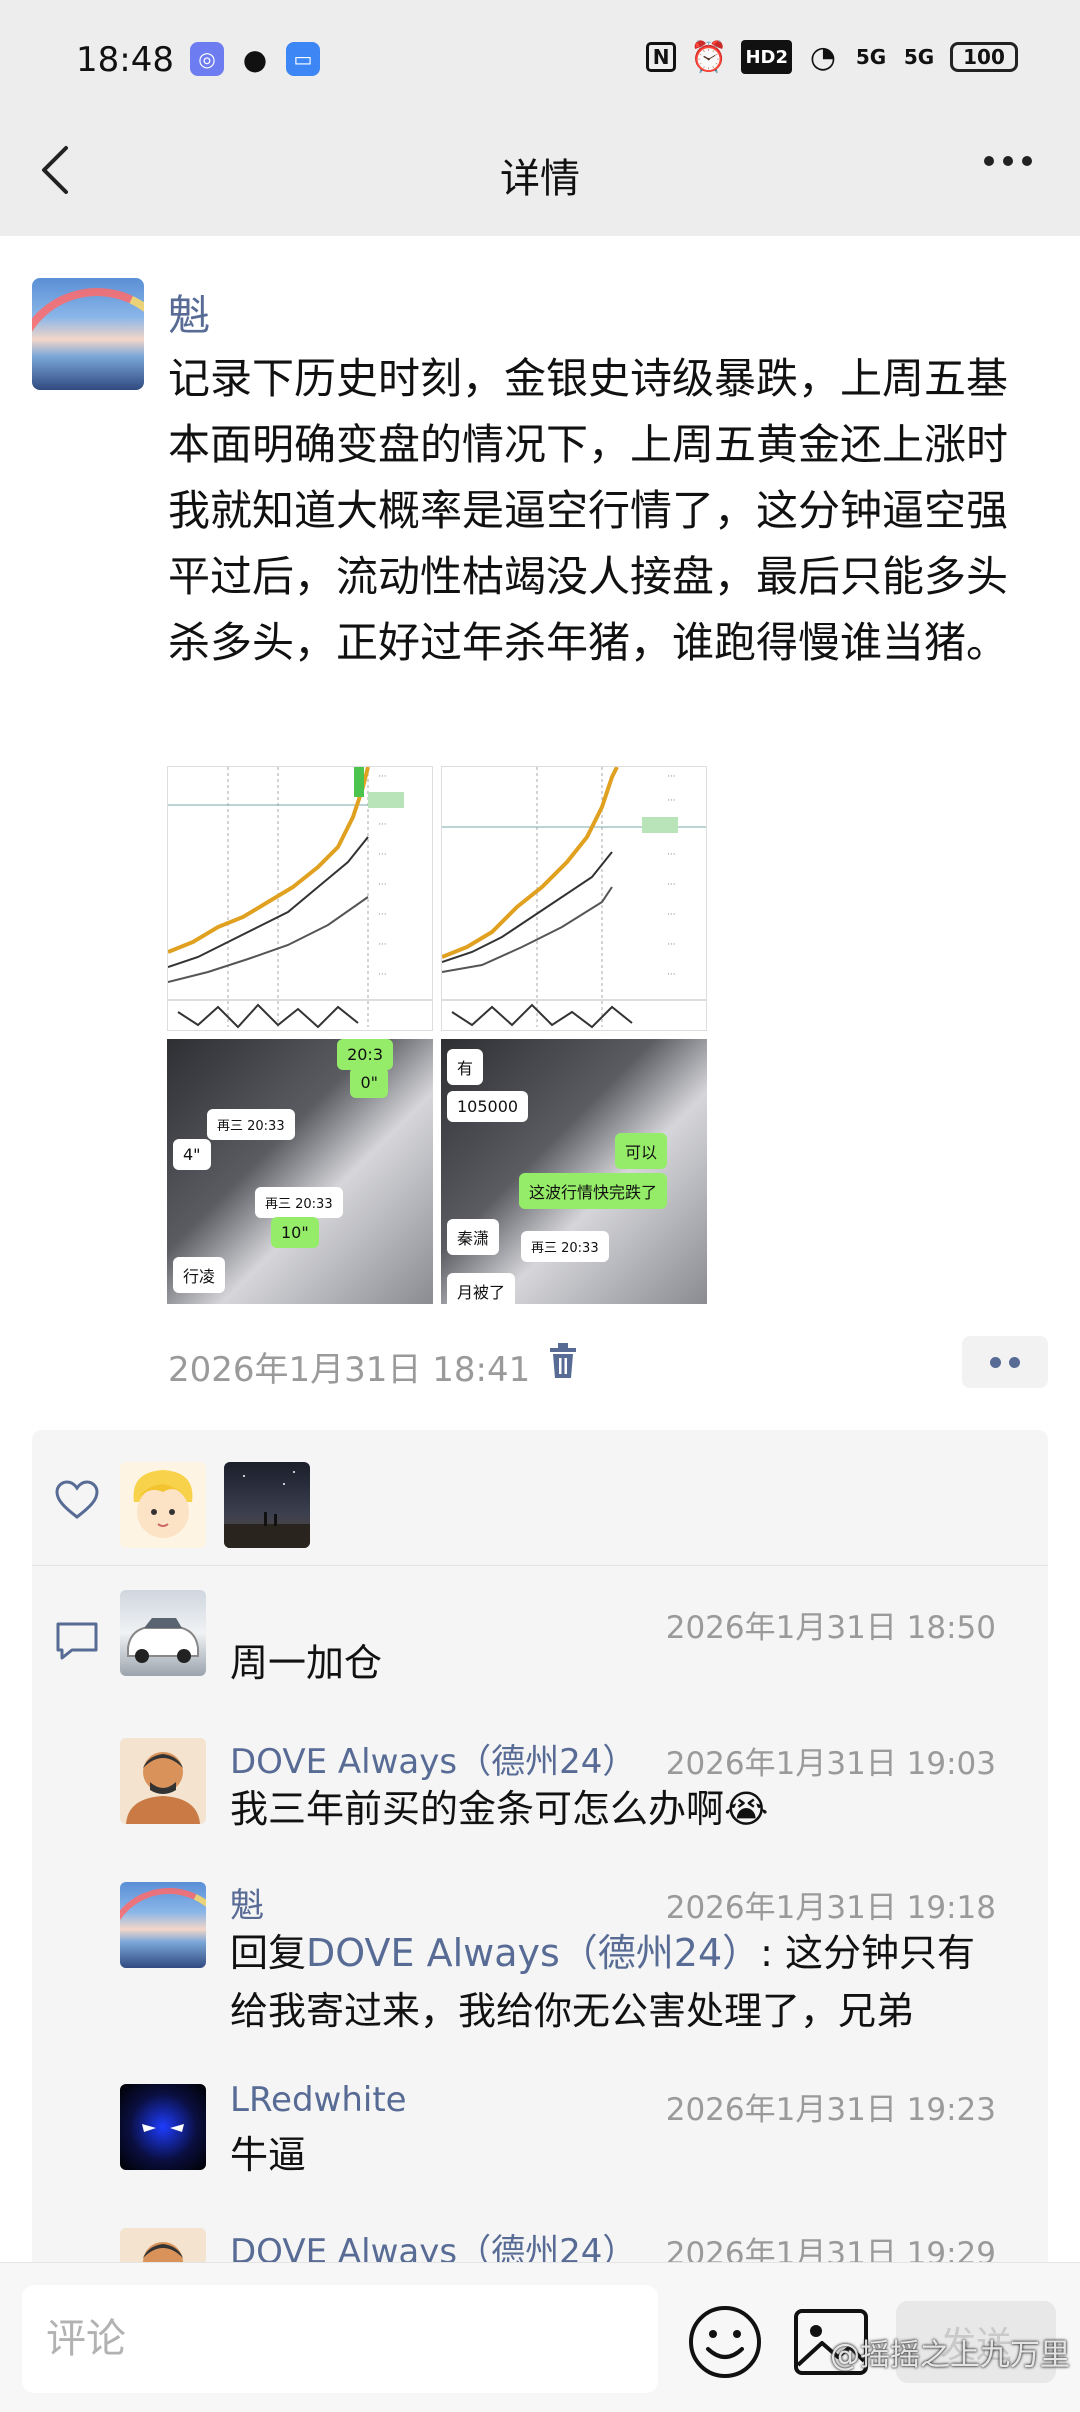 The width and height of the screenshot is (1080, 2412). Describe the element at coordinates (77, 1641) in the screenshot. I see `comment-icon` at that location.